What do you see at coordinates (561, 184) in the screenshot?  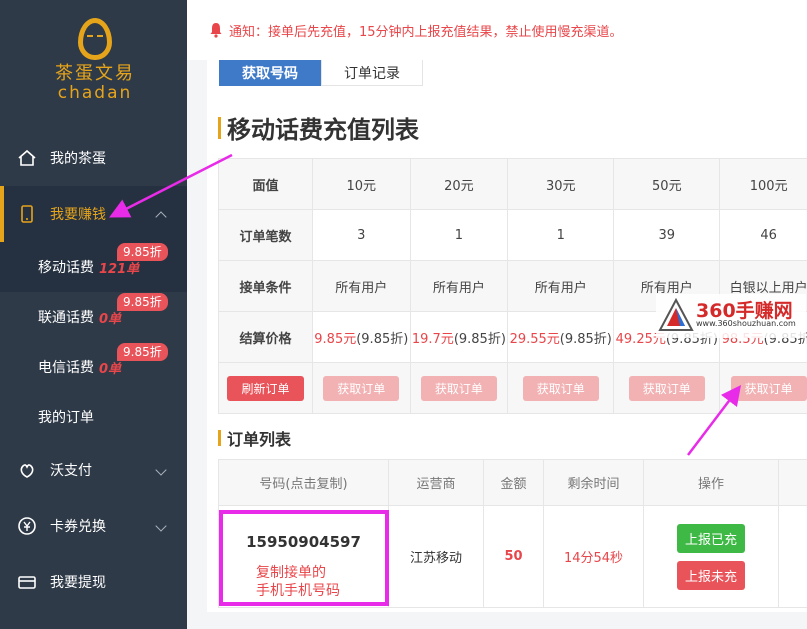 I see `face-value: 30元` at bounding box center [561, 184].